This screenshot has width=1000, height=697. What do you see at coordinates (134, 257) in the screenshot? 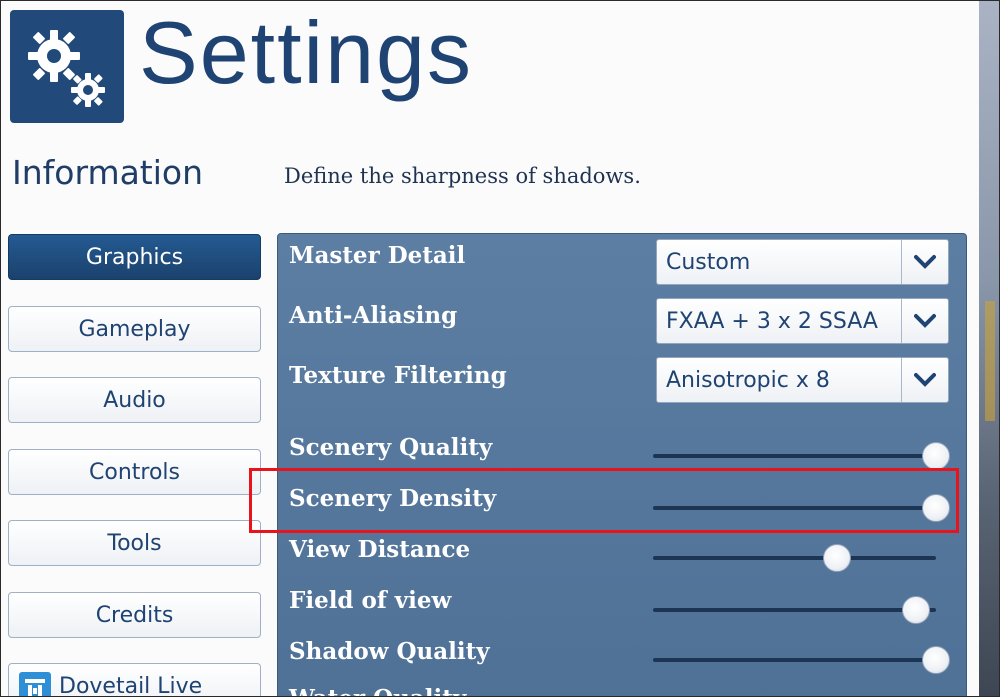
I see `nav-graphics-button: Graphics` at bounding box center [134, 257].